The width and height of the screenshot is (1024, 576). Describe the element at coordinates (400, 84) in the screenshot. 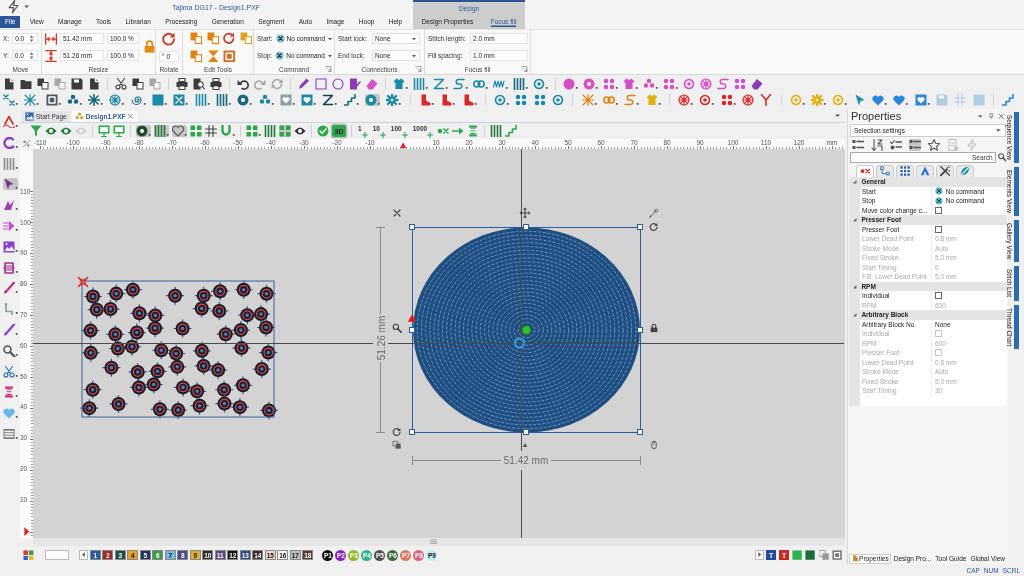

I see `shirt-icon` at that location.